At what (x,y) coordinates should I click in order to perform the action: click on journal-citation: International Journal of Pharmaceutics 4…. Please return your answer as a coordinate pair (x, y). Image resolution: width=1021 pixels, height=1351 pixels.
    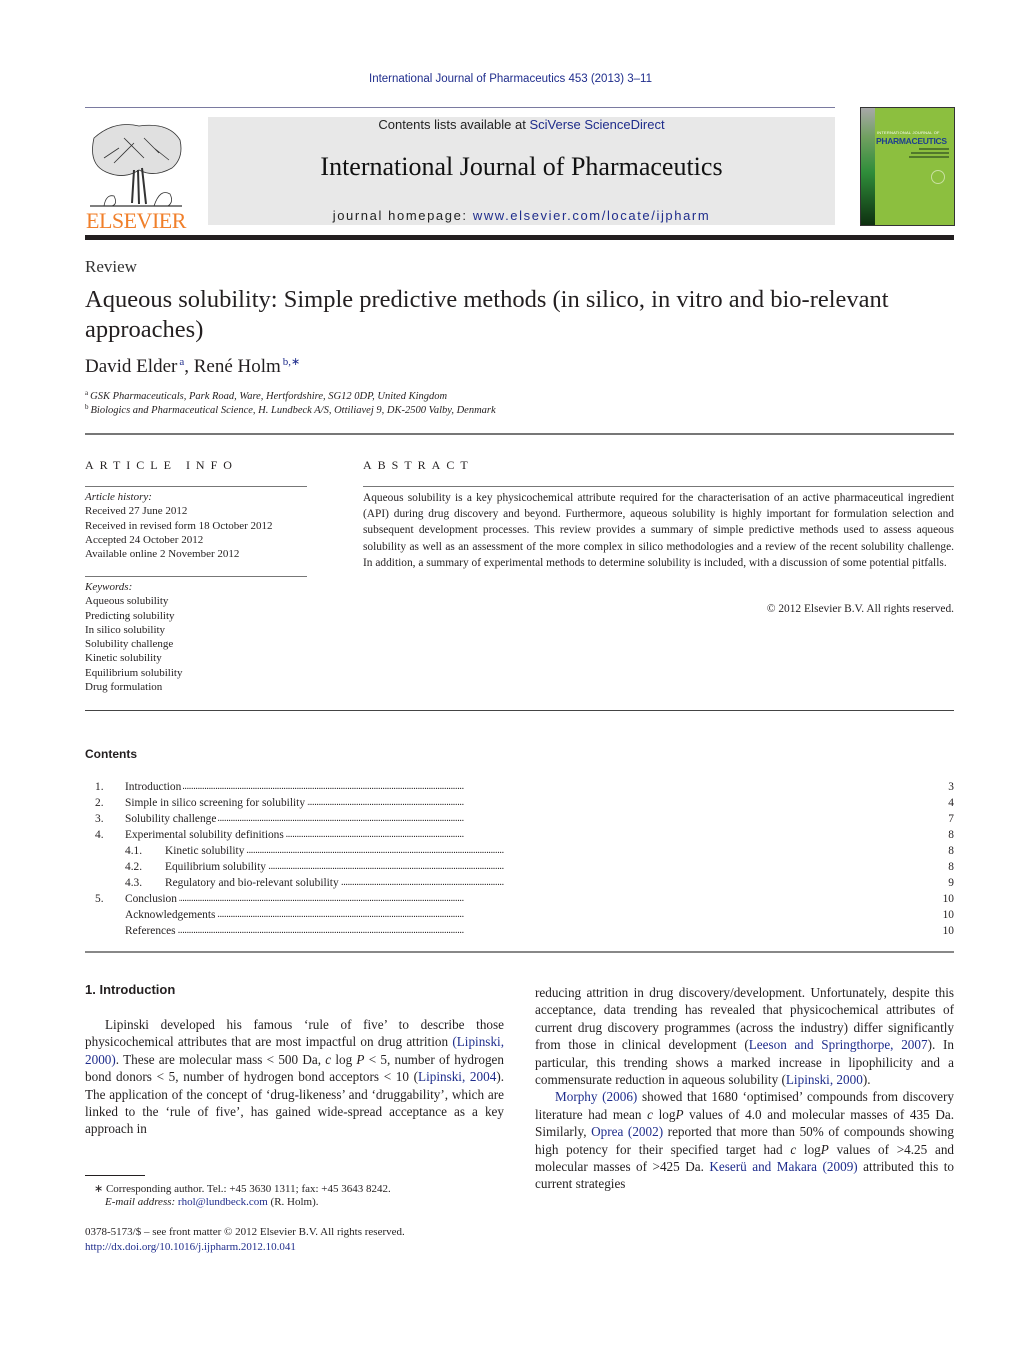
    Looking at the image, I should click on (510, 79).